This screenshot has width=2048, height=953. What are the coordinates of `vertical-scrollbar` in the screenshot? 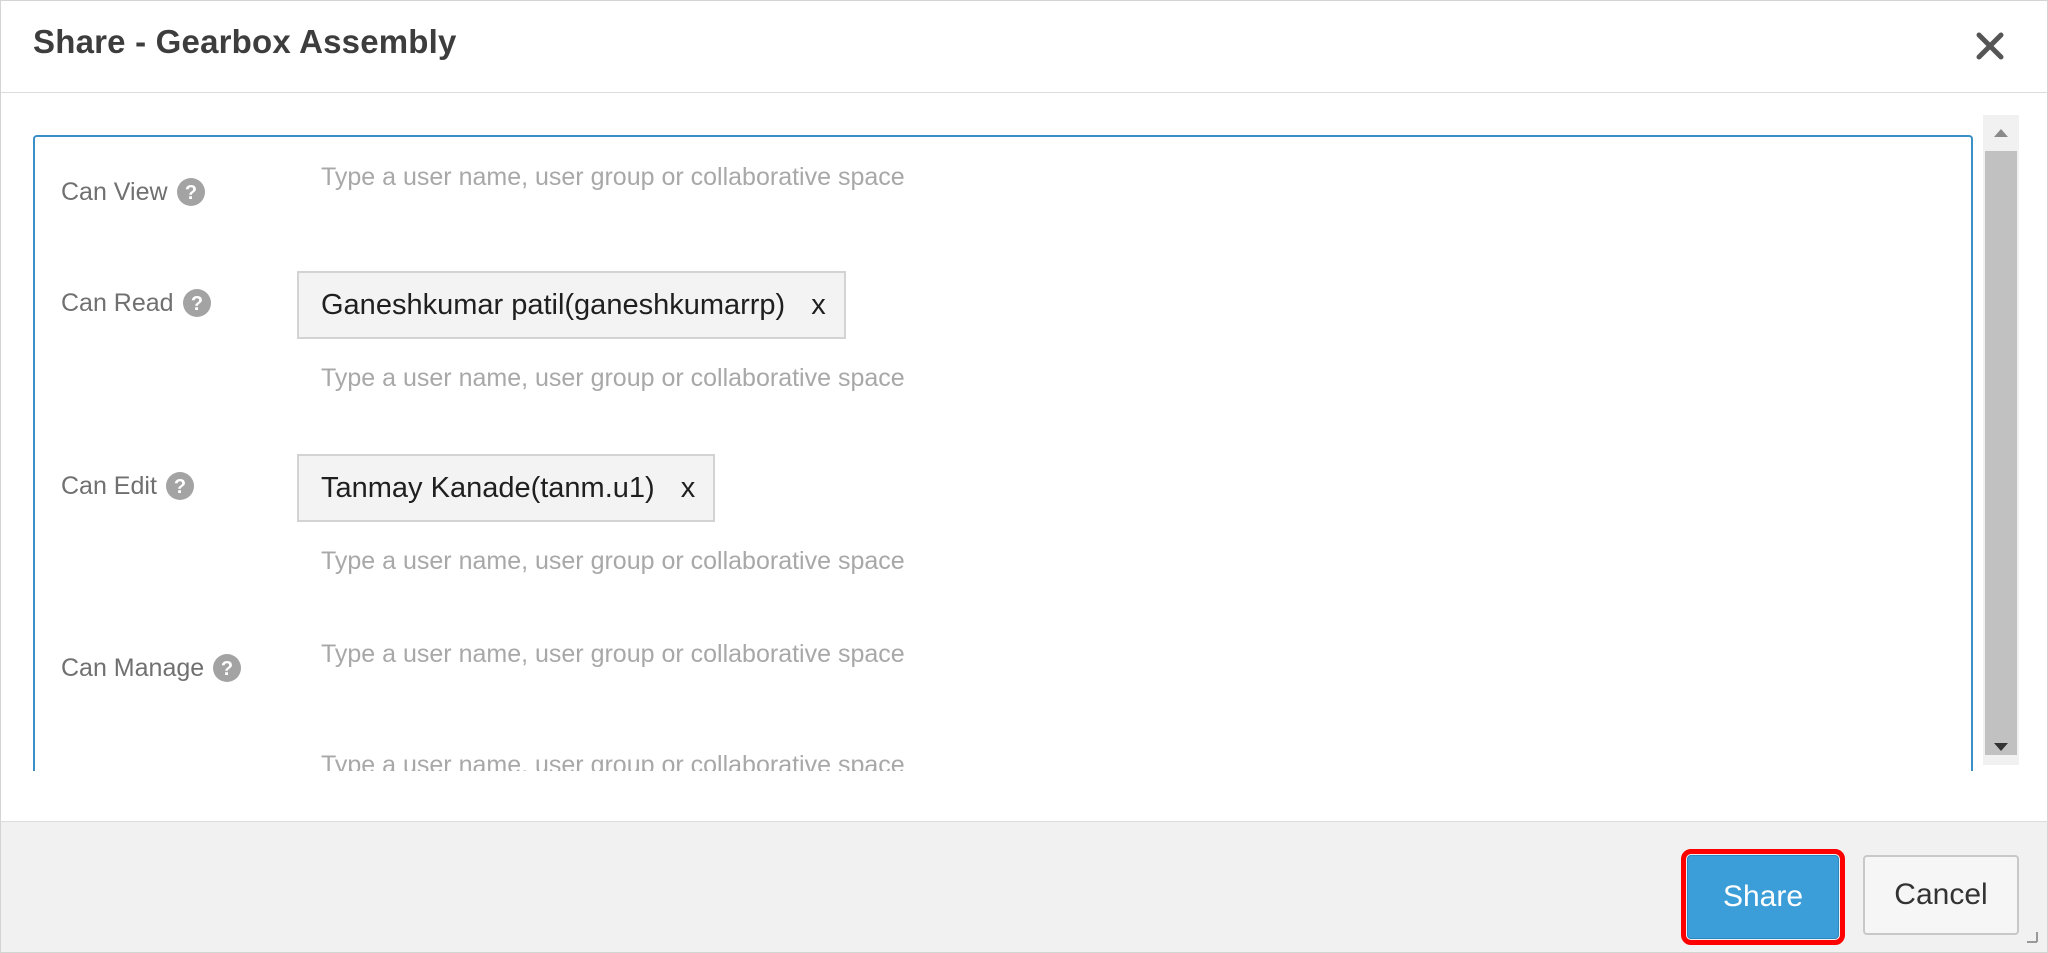 It's located at (2001, 440).